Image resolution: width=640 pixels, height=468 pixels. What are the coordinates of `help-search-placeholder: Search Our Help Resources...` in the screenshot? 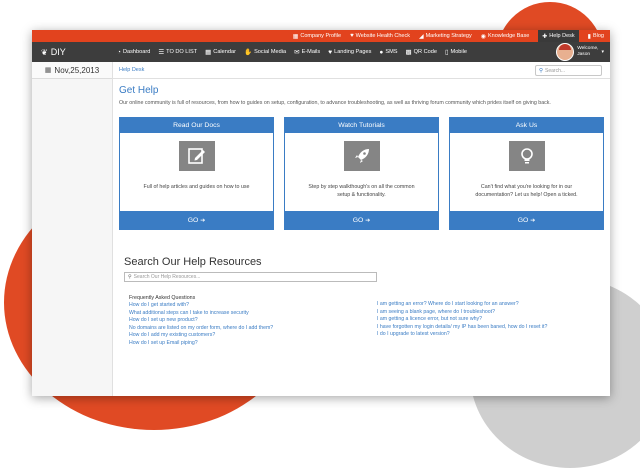 It's located at (167, 277).